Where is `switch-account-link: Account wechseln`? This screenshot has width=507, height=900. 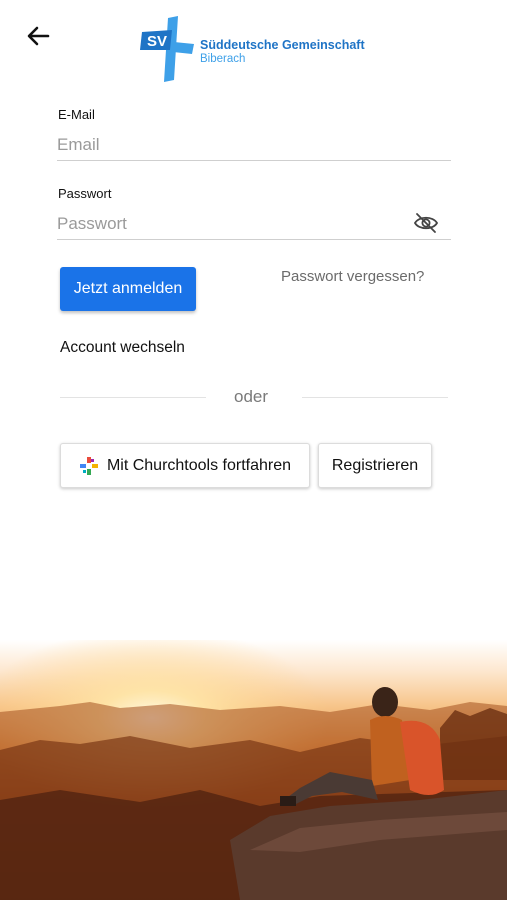 switch-account-link: Account wechseln is located at coordinates (122, 348).